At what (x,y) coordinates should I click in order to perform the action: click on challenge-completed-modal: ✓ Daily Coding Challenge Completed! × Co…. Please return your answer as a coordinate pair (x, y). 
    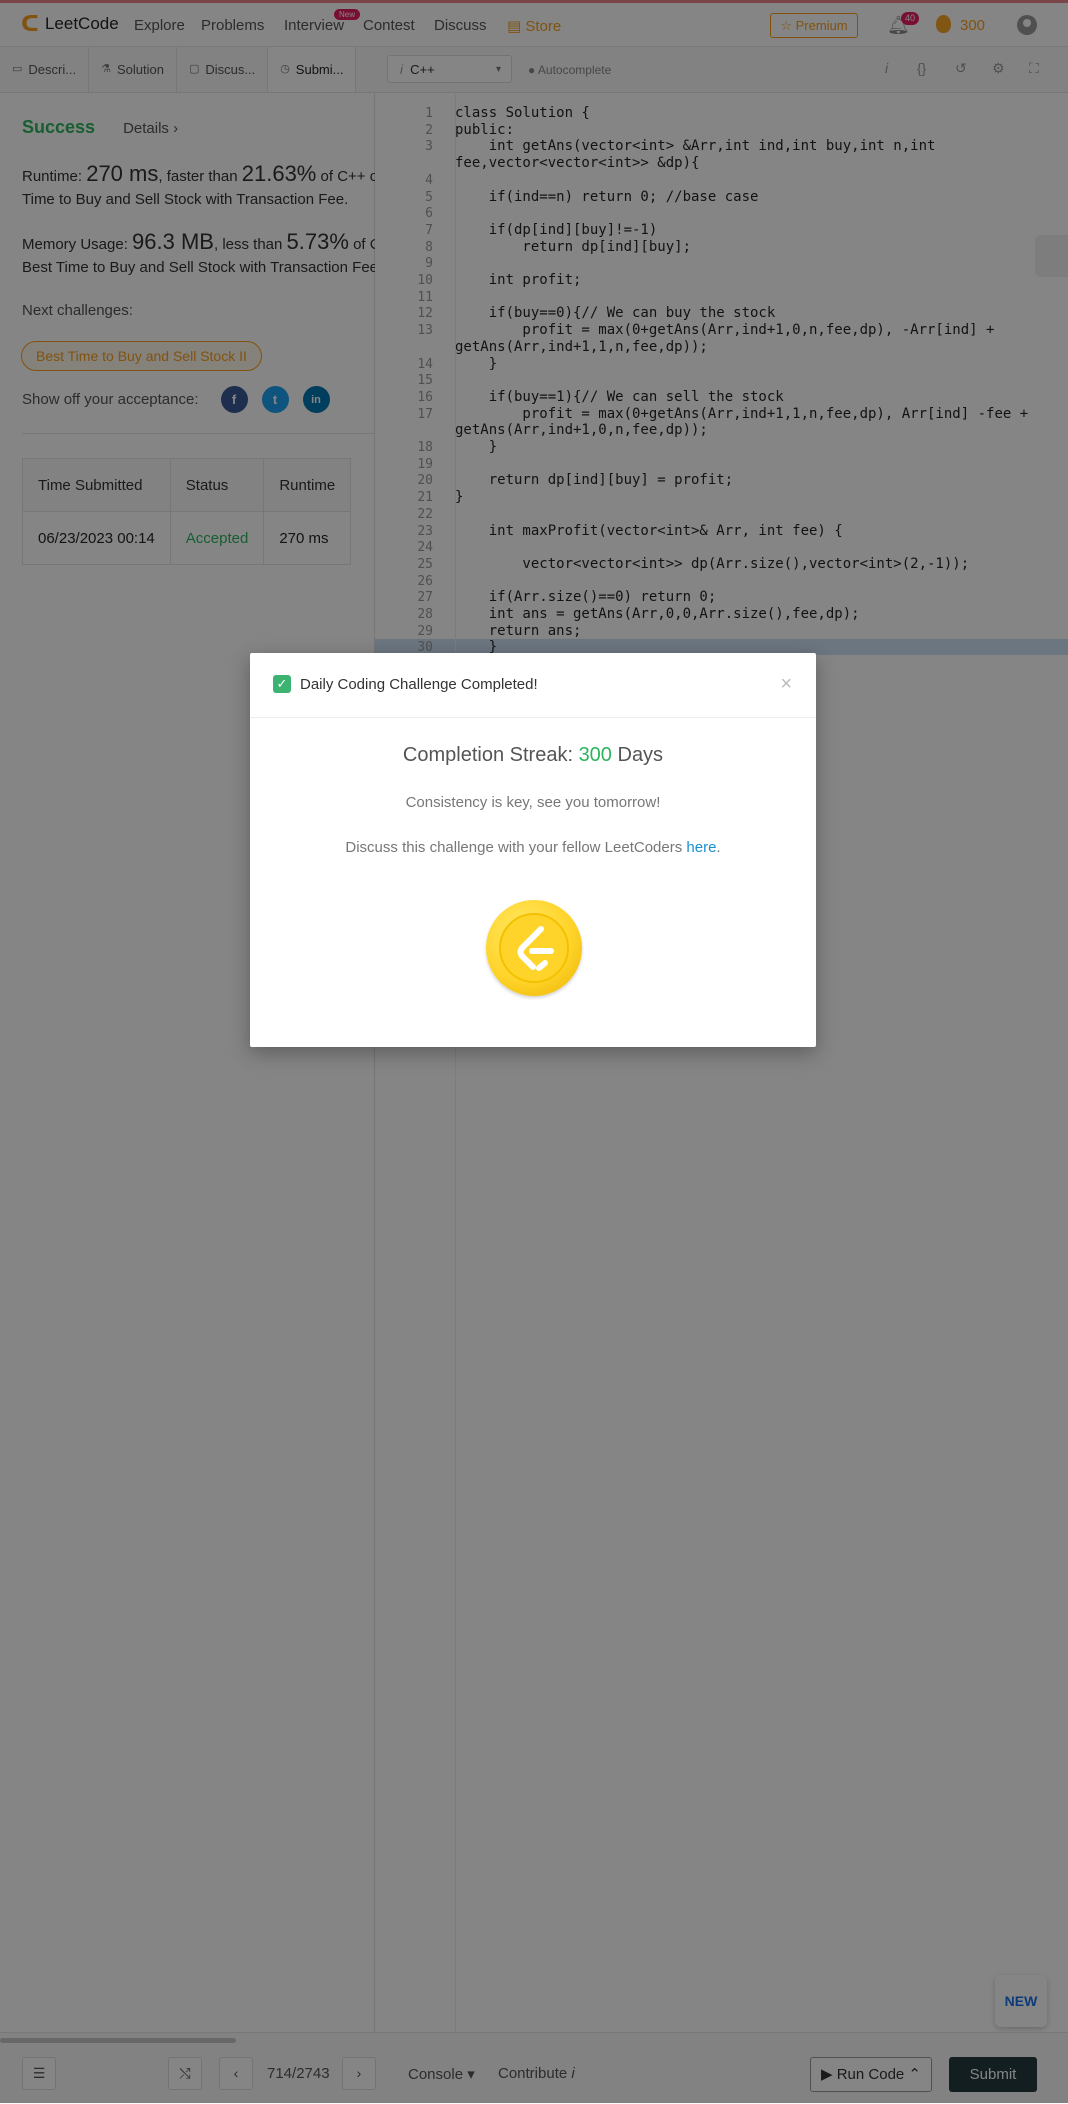
    Looking at the image, I should click on (533, 850).